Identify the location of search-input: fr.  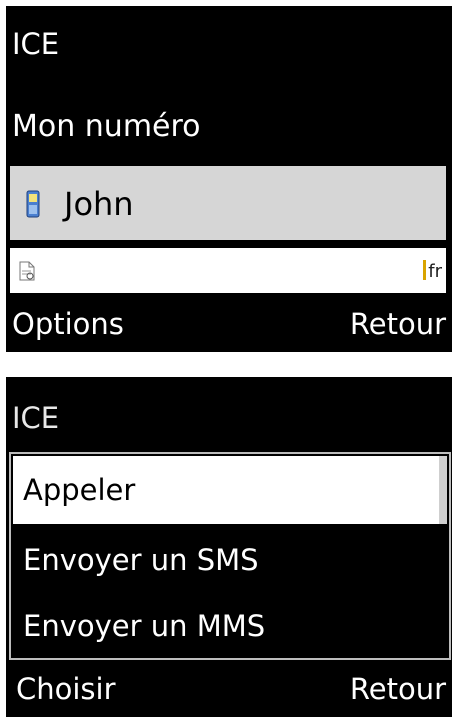
(228, 270).